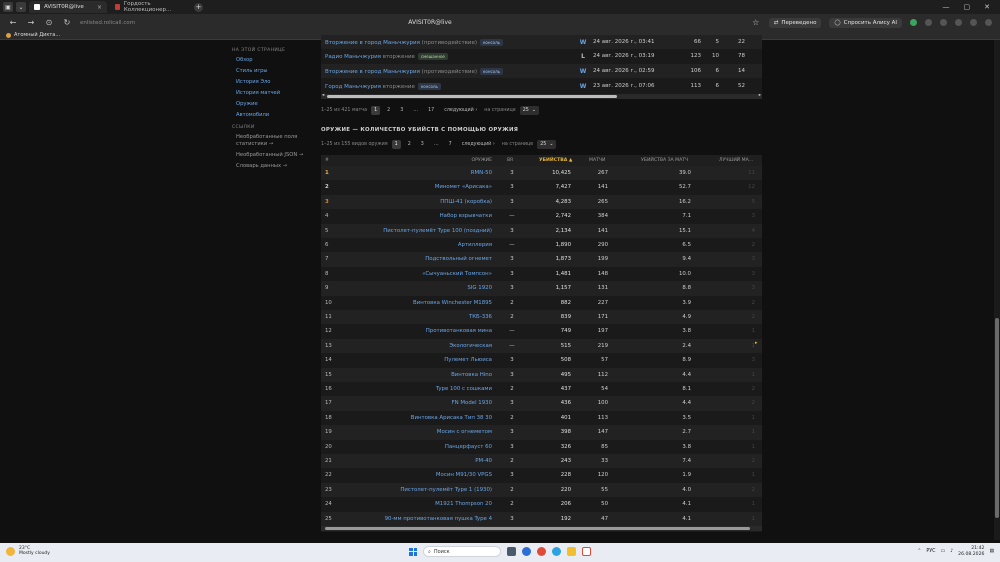 Image resolution: width=1000 pixels, height=562 pixels. Describe the element at coordinates (541, 346) in the screenshot. I see `table-row: 13 Экологическая — 515 219 2.4 1` at that location.